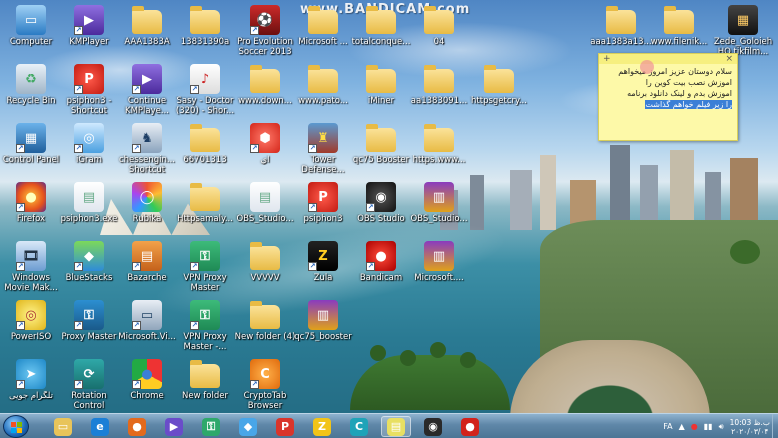 Image resolution: width=778 pixels, height=438 pixels. I want to click on desktop-icon-folder: qc75 Booster, so click(381, 144).